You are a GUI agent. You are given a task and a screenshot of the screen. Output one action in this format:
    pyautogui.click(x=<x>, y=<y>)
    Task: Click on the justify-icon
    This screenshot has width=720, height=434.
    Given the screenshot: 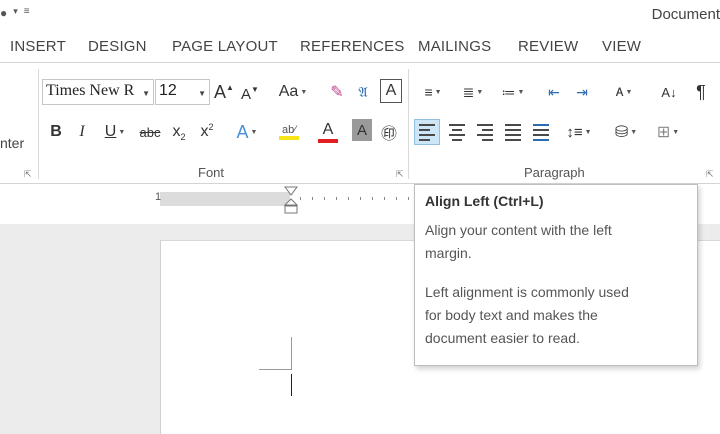 What is the action you would take?
    pyautogui.click(x=513, y=132)
    